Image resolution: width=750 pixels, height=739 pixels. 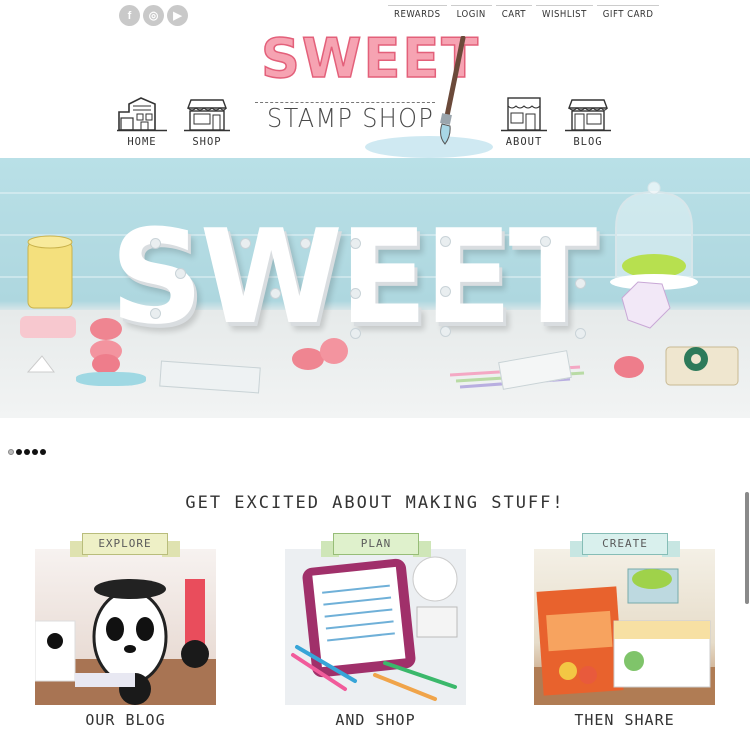 What do you see at coordinates (417, 13) in the screenshot?
I see `rewards-link: REWARDS` at bounding box center [417, 13].